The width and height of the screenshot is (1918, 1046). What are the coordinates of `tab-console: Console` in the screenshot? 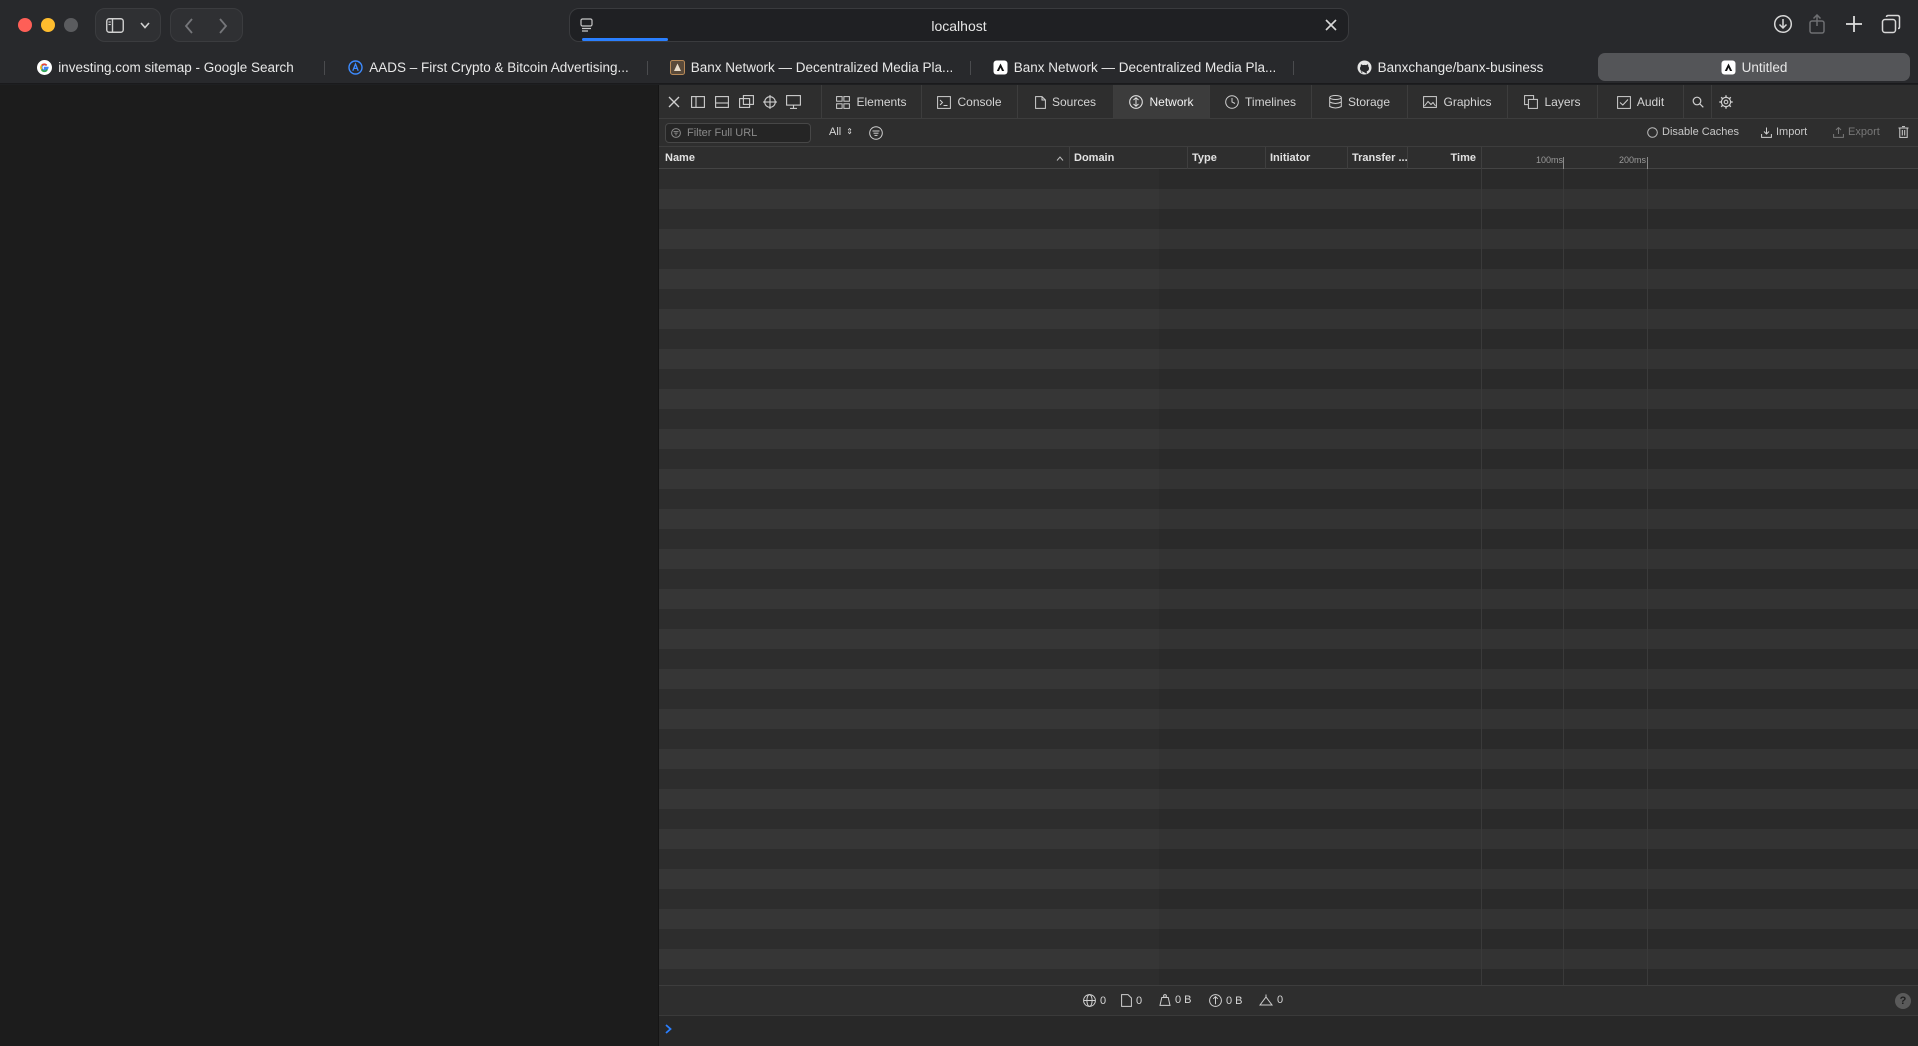 It's located at (969, 102).